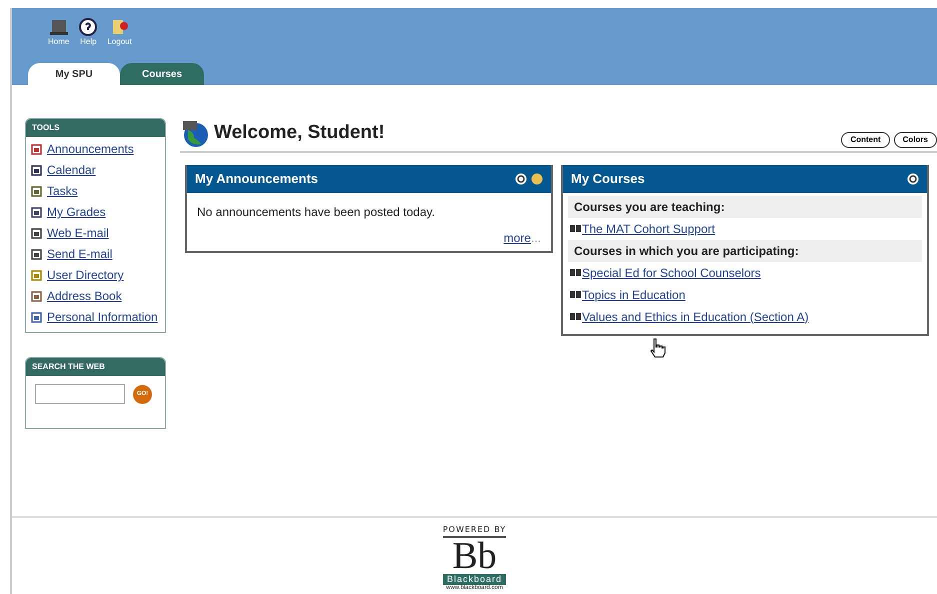 The width and height of the screenshot is (937, 594). What do you see at coordinates (474, 579) in the screenshot?
I see `logo-name: Blackboard` at bounding box center [474, 579].